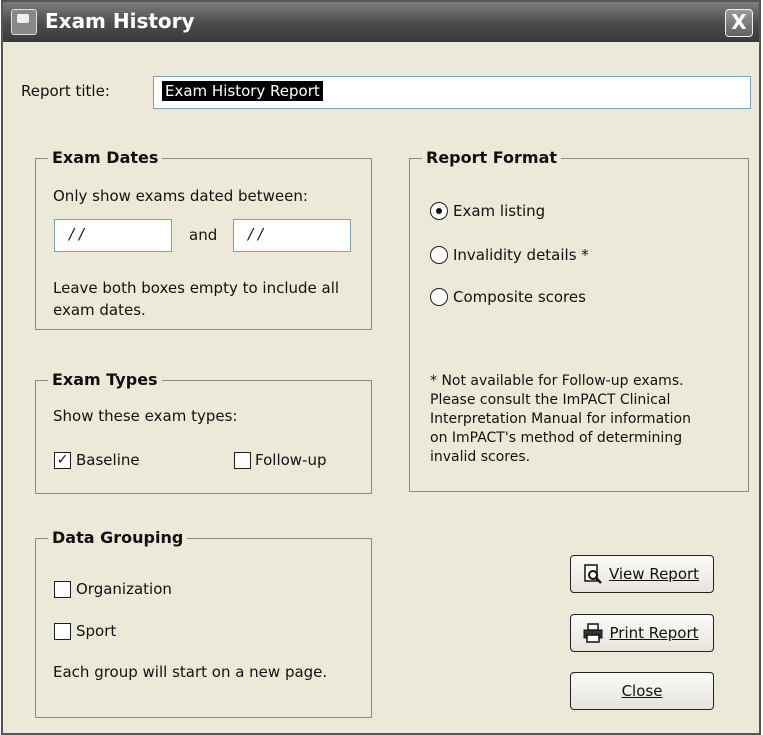  What do you see at coordinates (105, 157) in the screenshot?
I see `exam-dates-legend: Exam Dates` at bounding box center [105, 157].